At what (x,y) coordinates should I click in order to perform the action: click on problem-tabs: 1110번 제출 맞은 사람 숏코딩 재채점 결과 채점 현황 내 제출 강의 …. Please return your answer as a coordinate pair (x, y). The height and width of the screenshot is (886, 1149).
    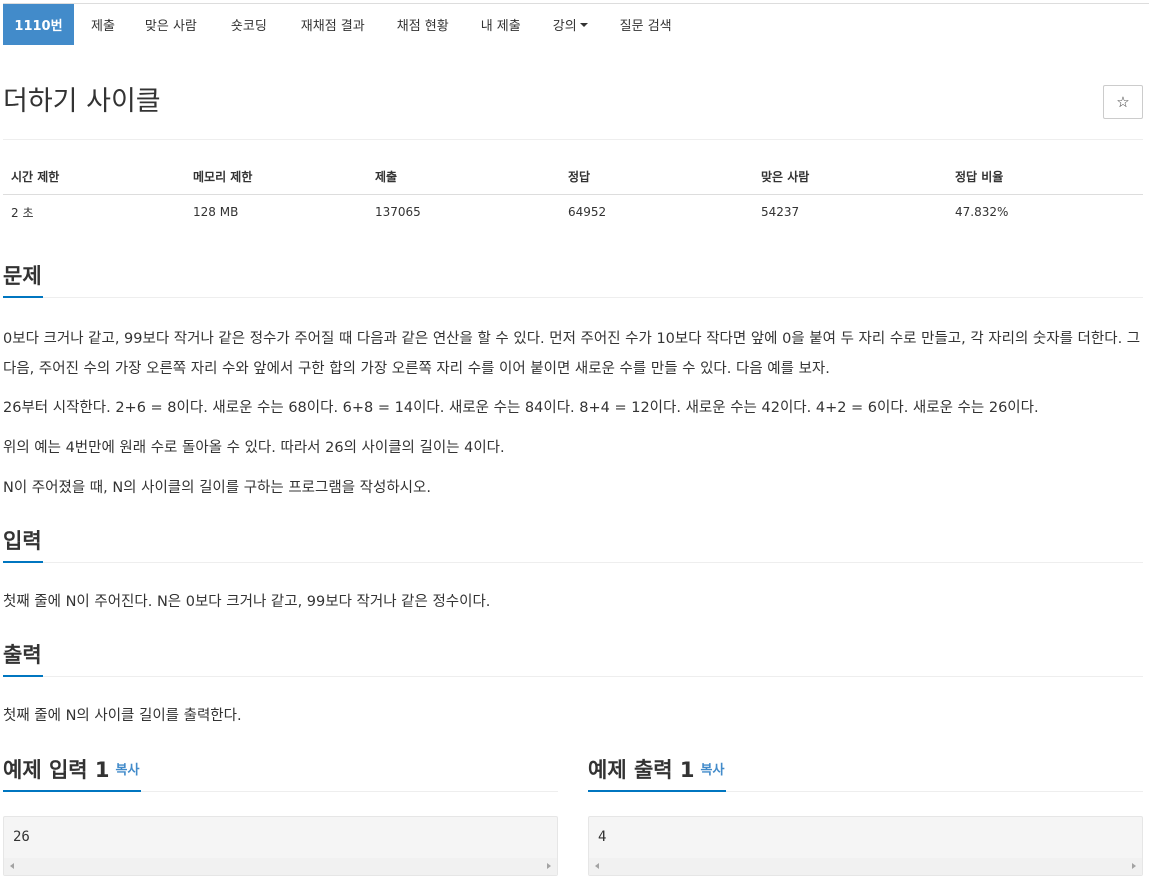
    Looking at the image, I should click on (576, 24).